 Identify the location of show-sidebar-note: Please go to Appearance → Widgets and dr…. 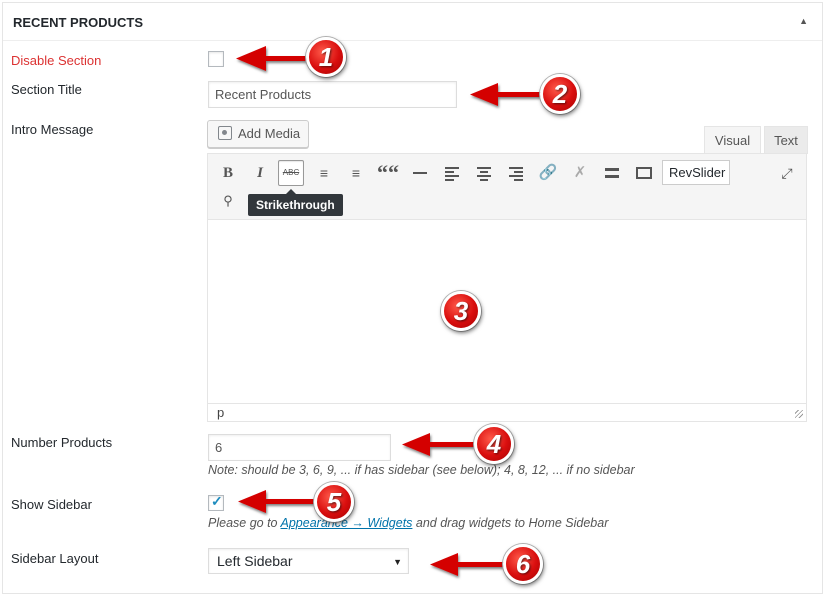
(408, 523).